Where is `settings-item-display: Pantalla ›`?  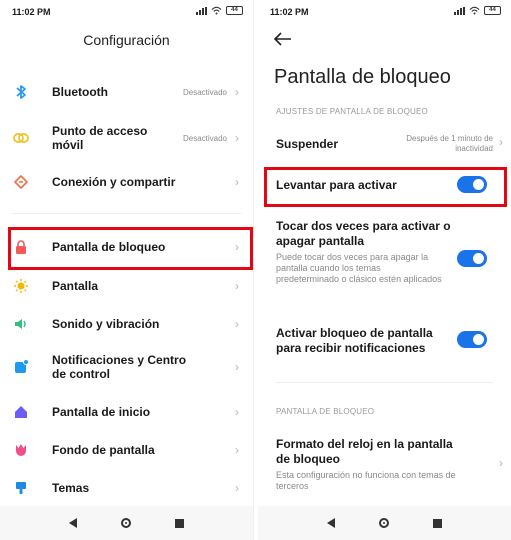
settings-item-display: Pantalla › is located at coordinates (127, 286).